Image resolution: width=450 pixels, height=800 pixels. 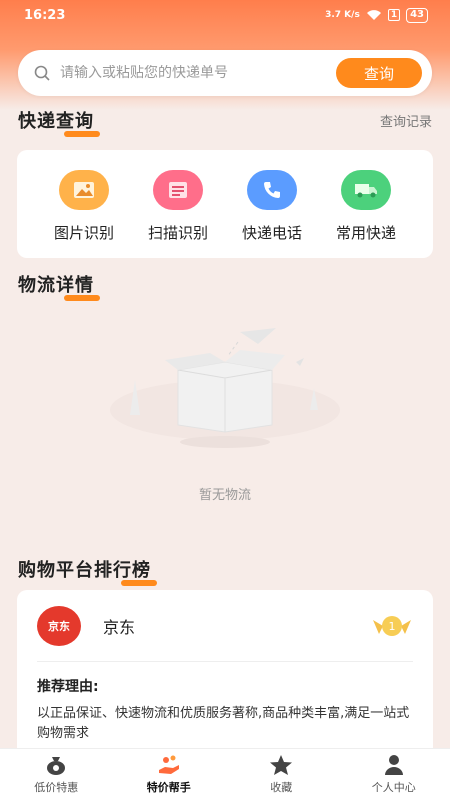 I want to click on hand-coin-icon, so click(x=168, y=764).